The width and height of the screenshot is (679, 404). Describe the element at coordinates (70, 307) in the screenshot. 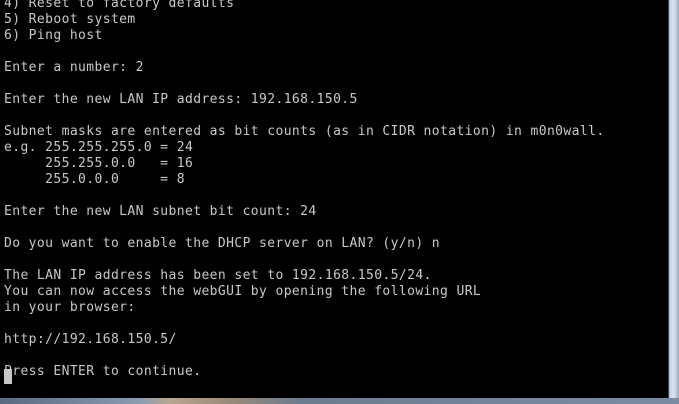

I see `webgui-access-message-cont: in your browser:` at that location.